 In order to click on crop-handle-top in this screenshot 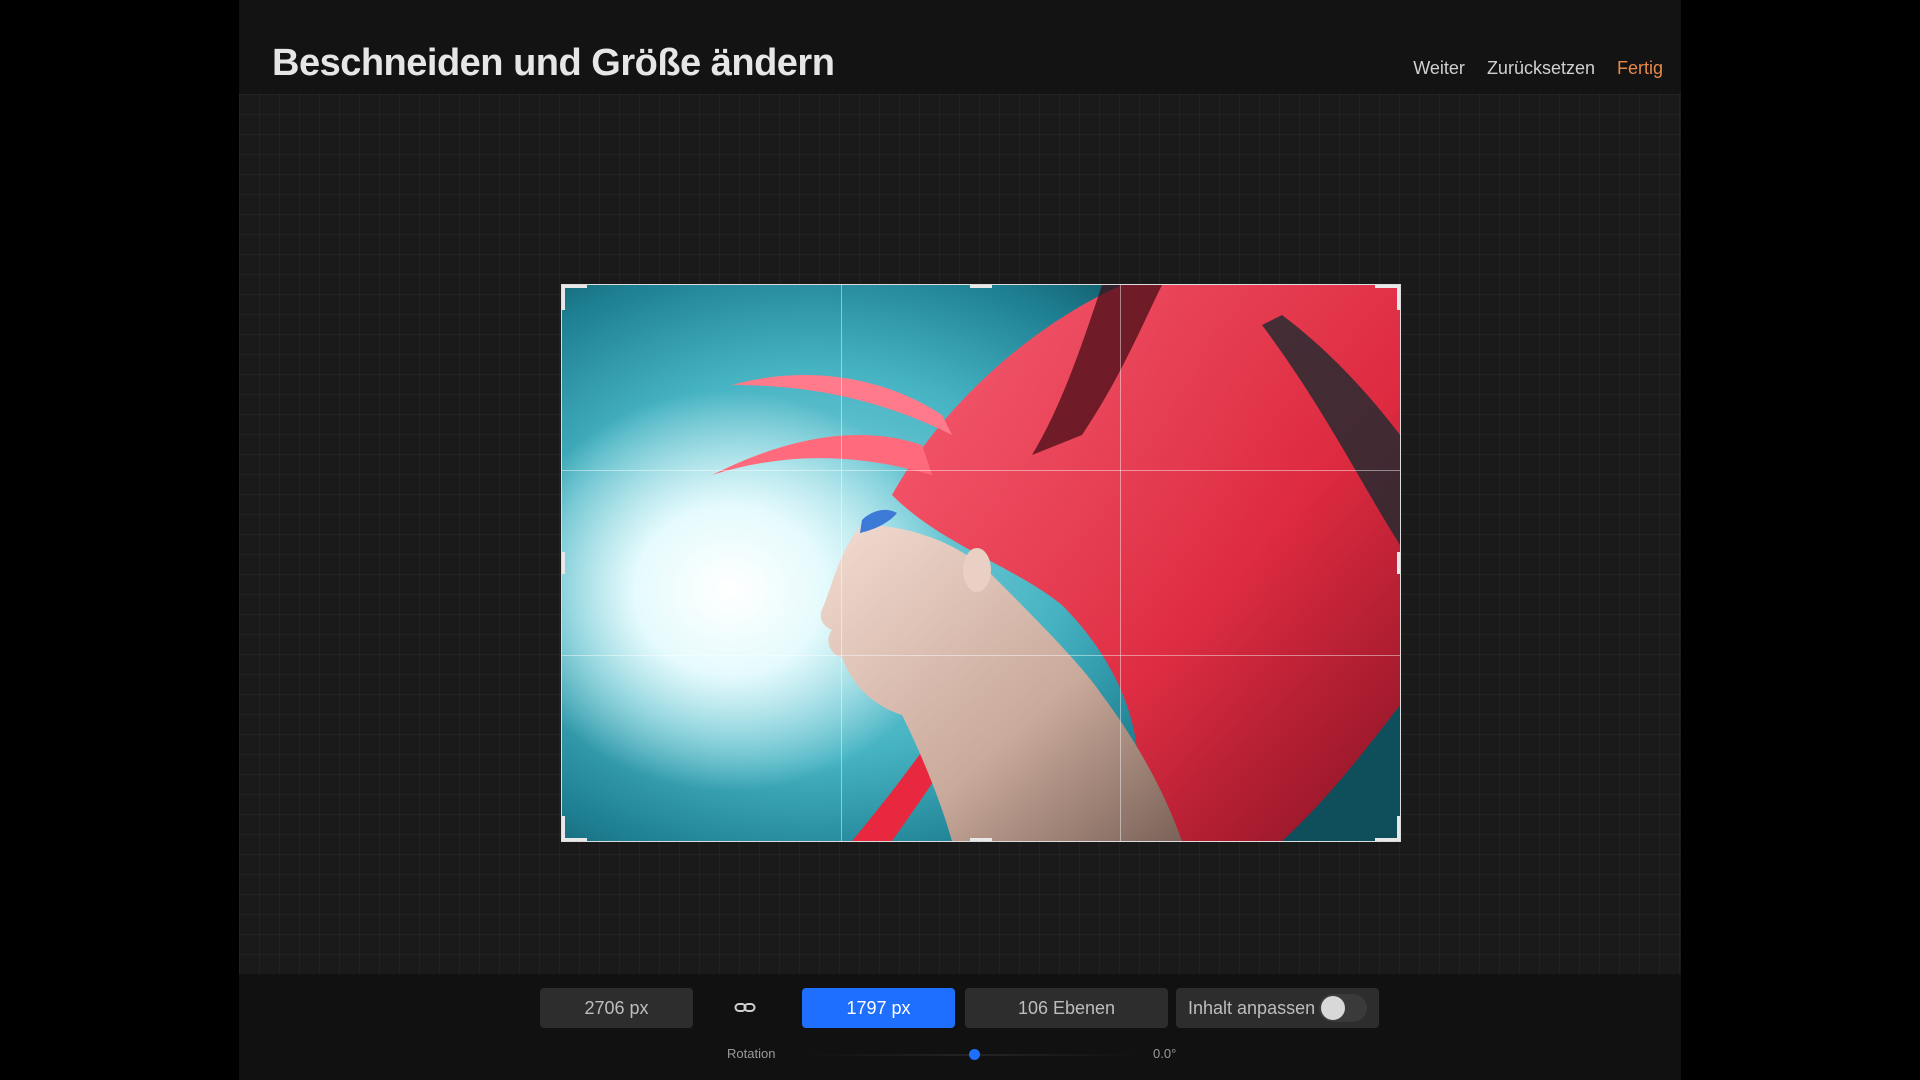, I will do `click(981, 286)`.